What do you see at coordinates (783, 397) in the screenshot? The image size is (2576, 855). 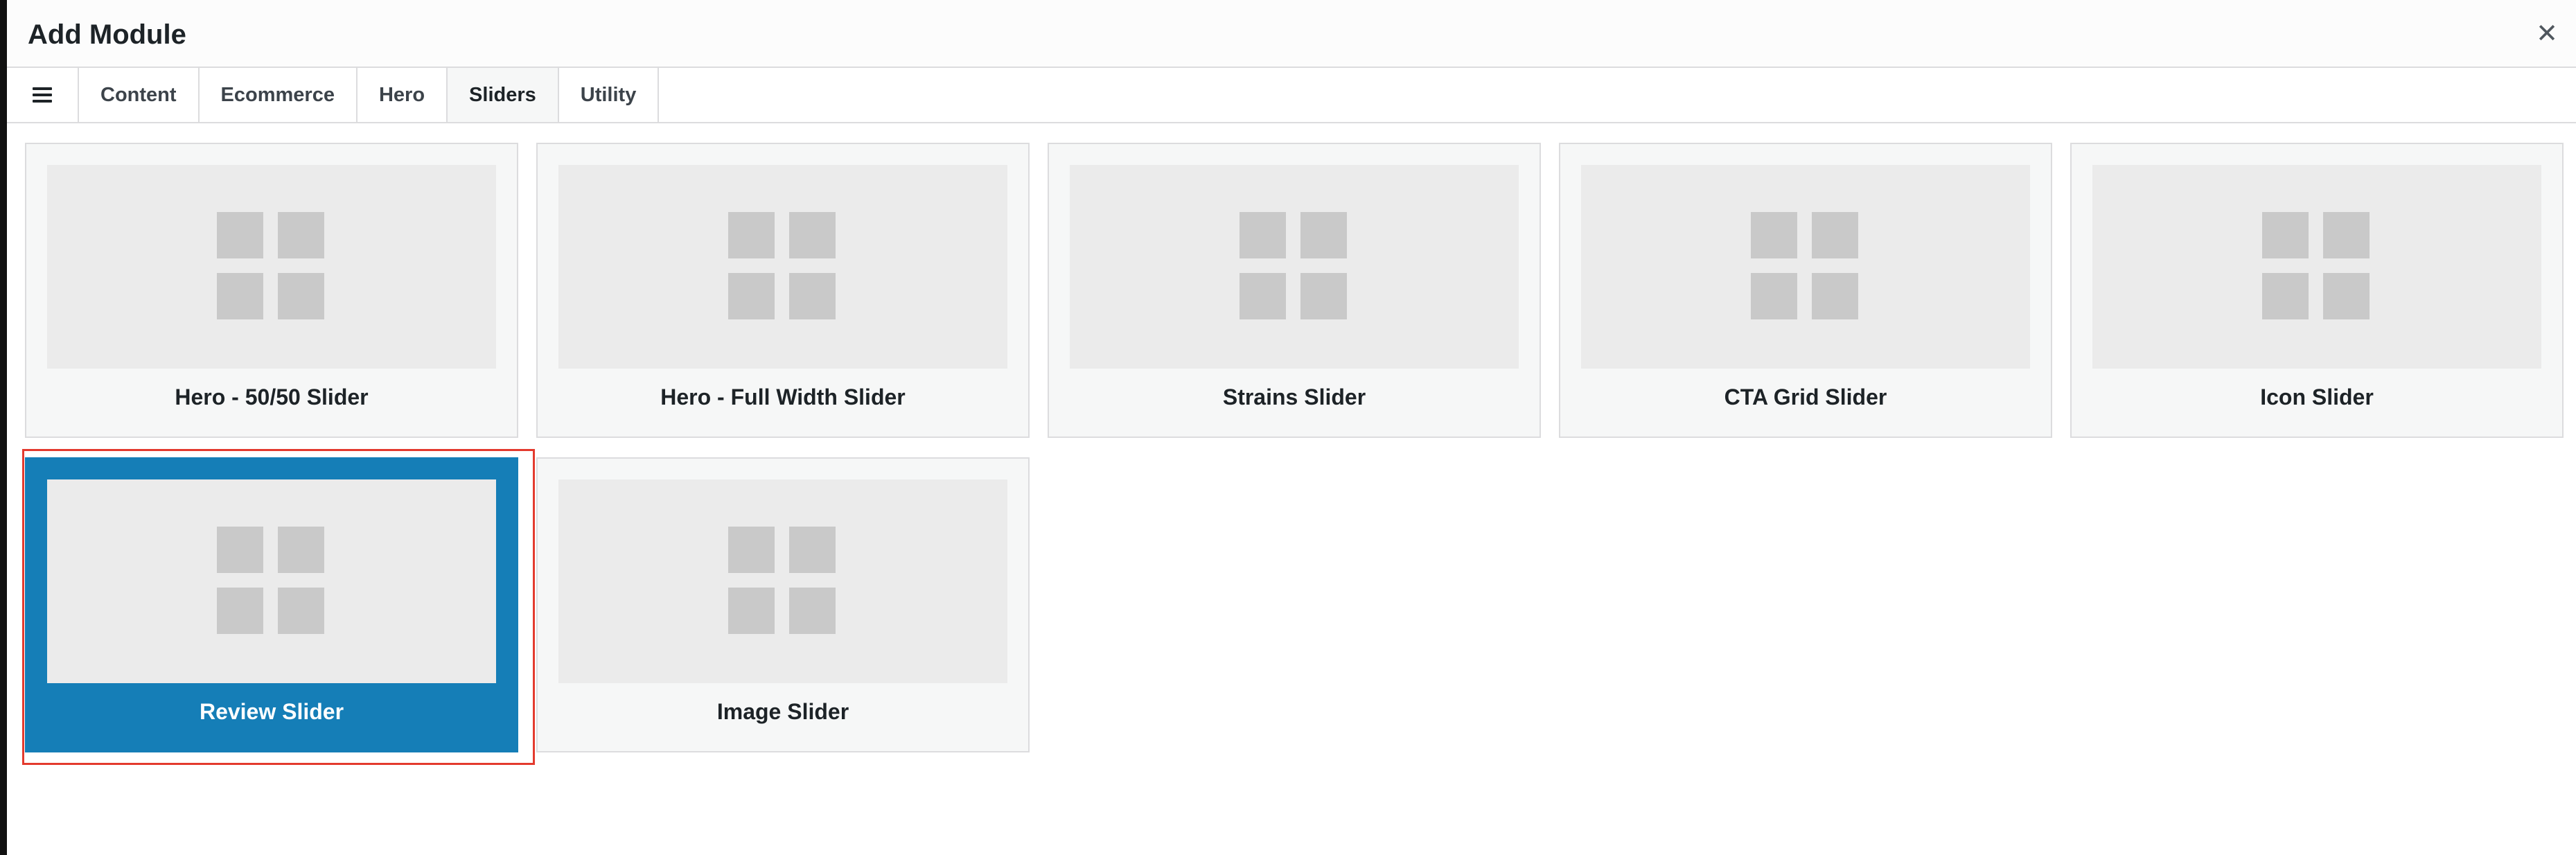 I see `module-label: Hero - Full Width Slider` at bounding box center [783, 397].